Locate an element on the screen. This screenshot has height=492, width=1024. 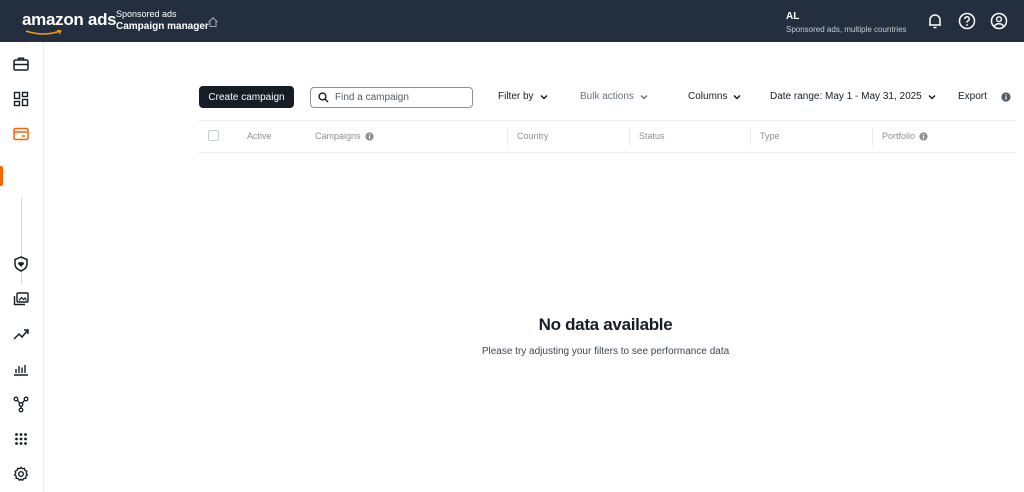
search-icon is located at coordinates (323, 97).